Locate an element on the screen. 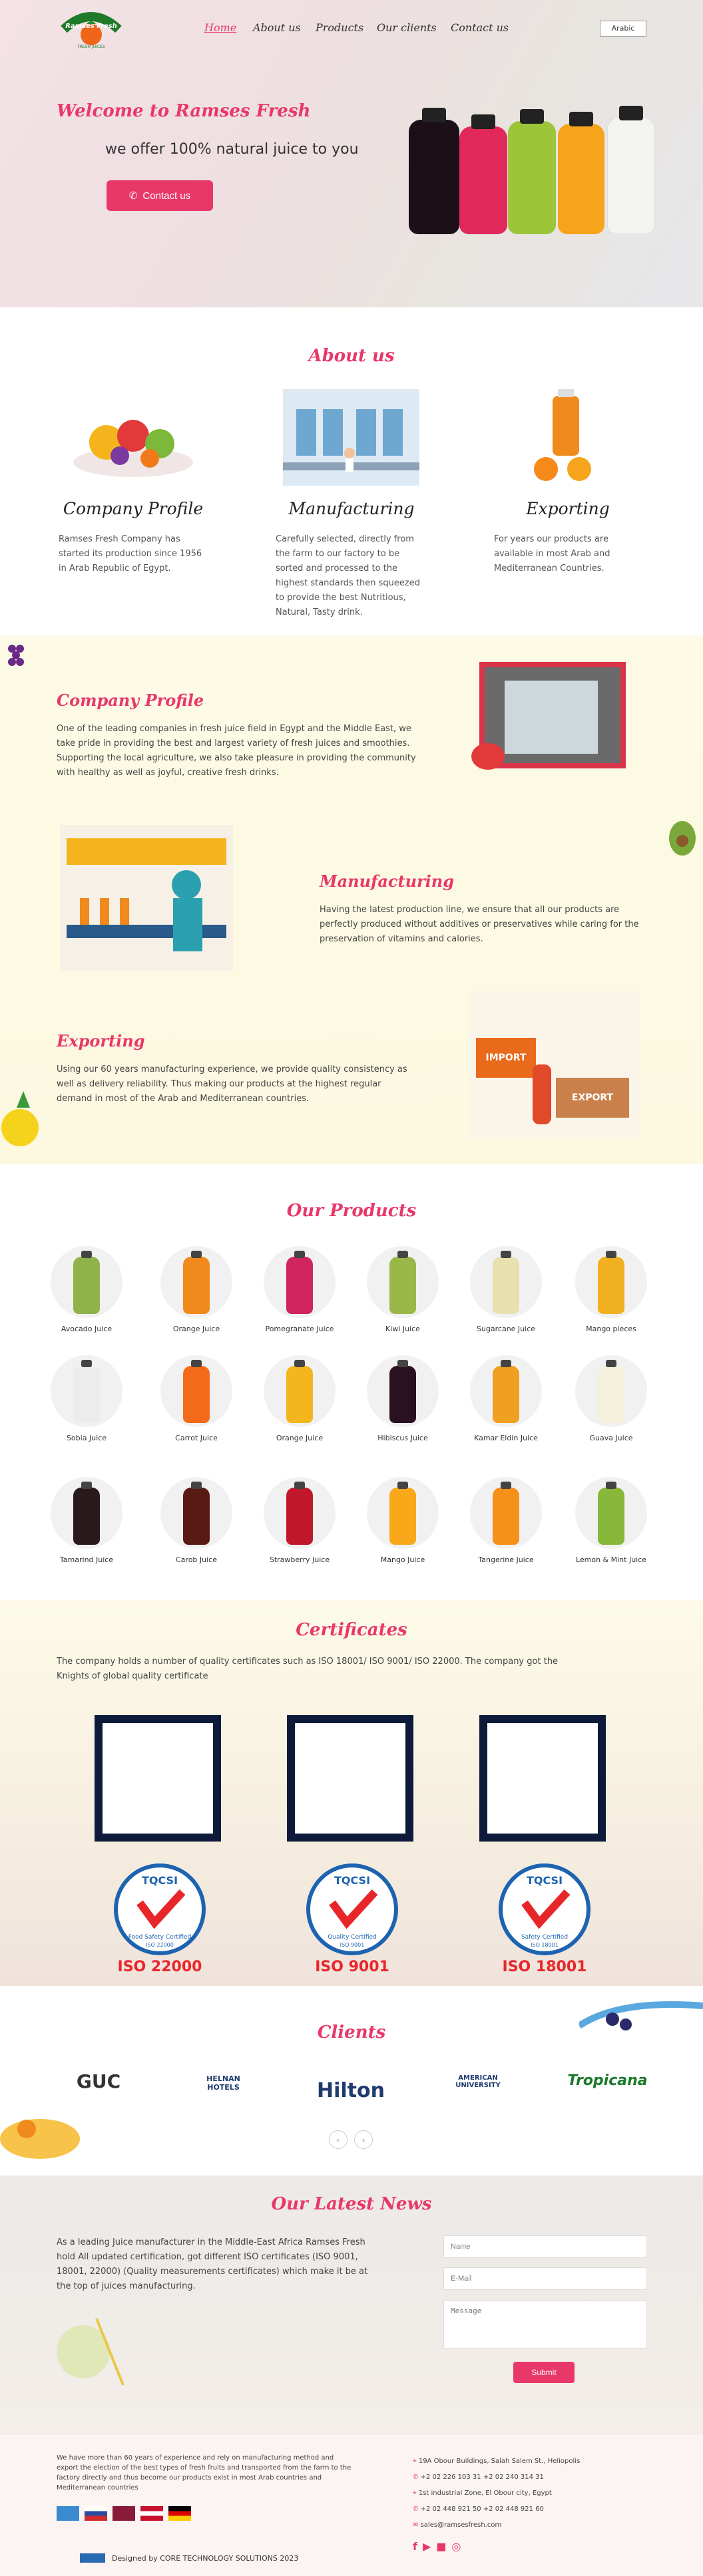  news-title: Our Latest News is located at coordinates (351, 2204).